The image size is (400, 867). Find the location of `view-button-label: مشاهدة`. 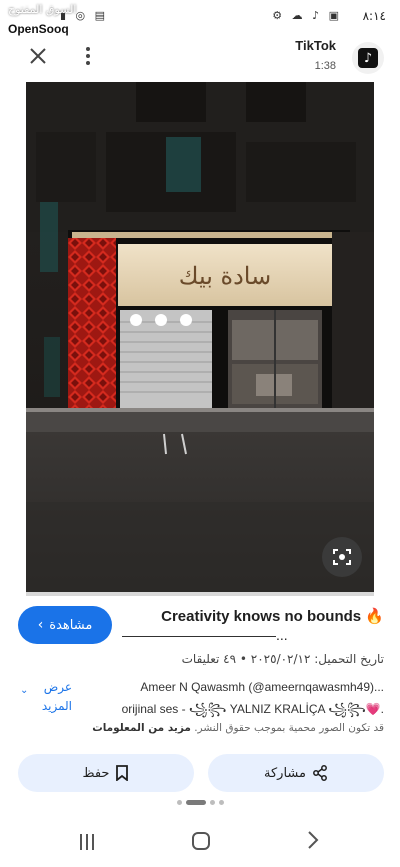

view-button-label: مشاهدة is located at coordinates (71, 625).